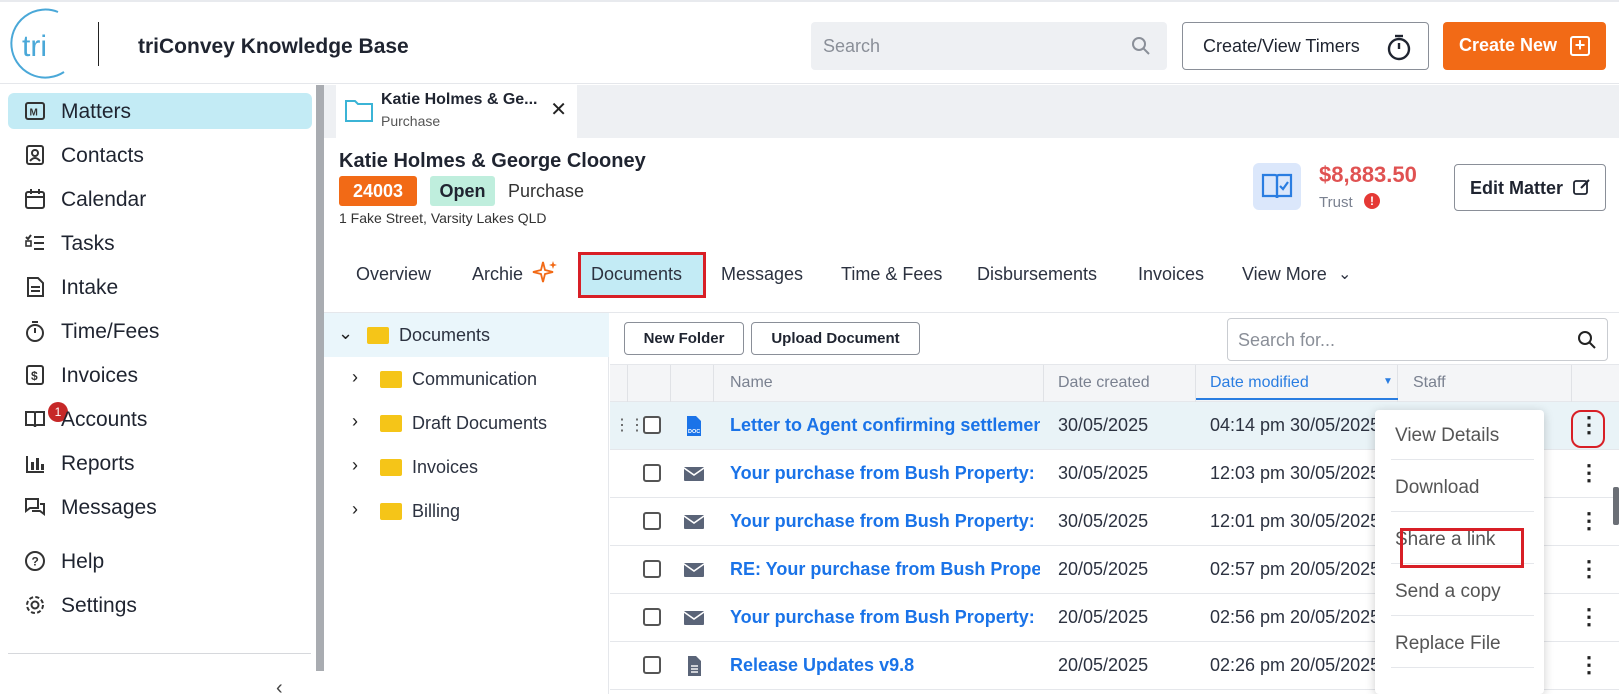  What do you see at coordinates (1448, 643) in the screenshot?
I see `menu-item-label: Replace File` at bounding box center [1448, 643].